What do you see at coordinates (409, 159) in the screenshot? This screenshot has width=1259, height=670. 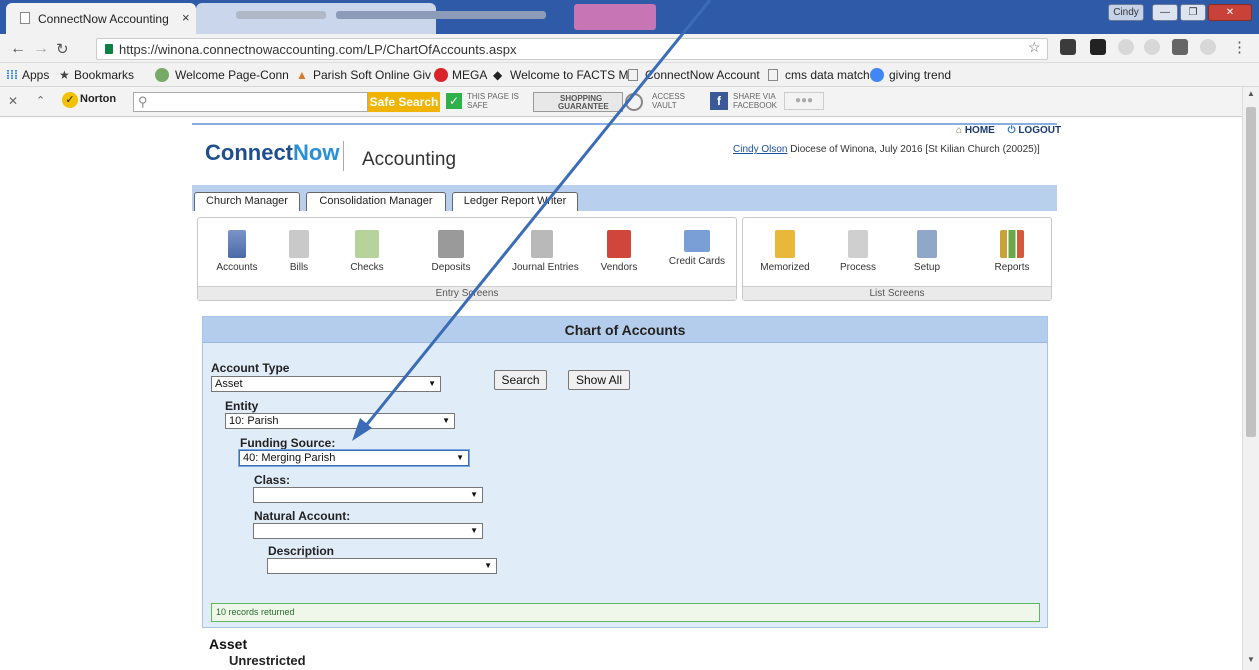 I see `app-title: Accounting` at bounding box center [409, 159].